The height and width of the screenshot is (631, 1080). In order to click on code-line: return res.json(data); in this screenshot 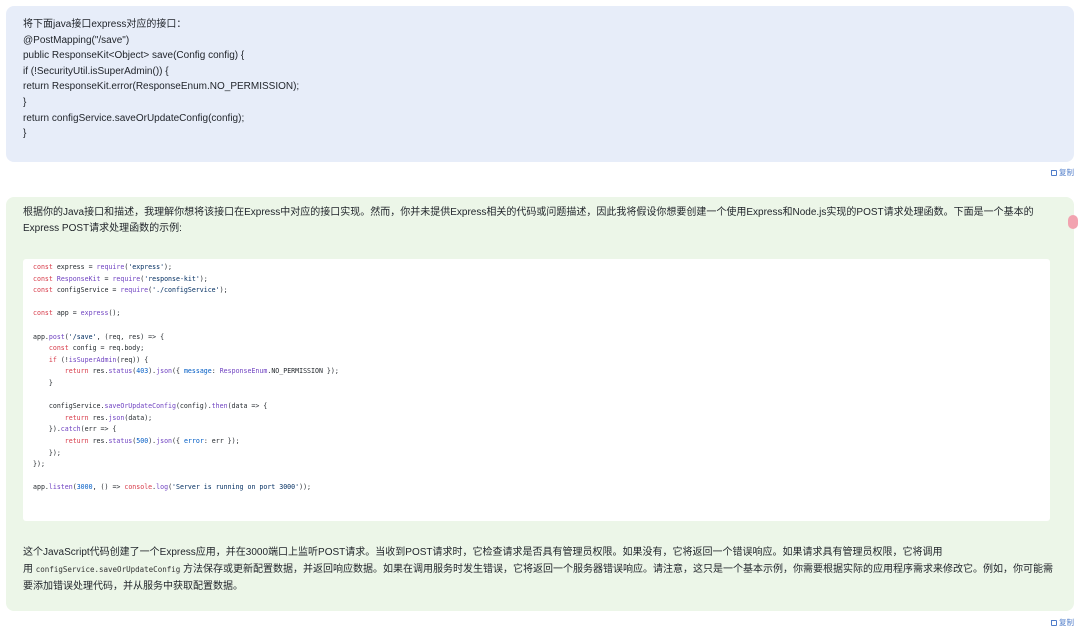, I will do `click(108, 417)`.